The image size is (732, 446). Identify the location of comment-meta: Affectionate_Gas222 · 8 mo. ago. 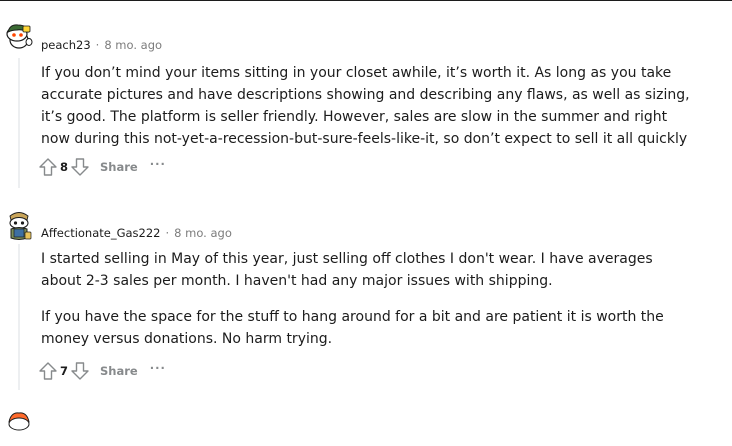
(136, 233).